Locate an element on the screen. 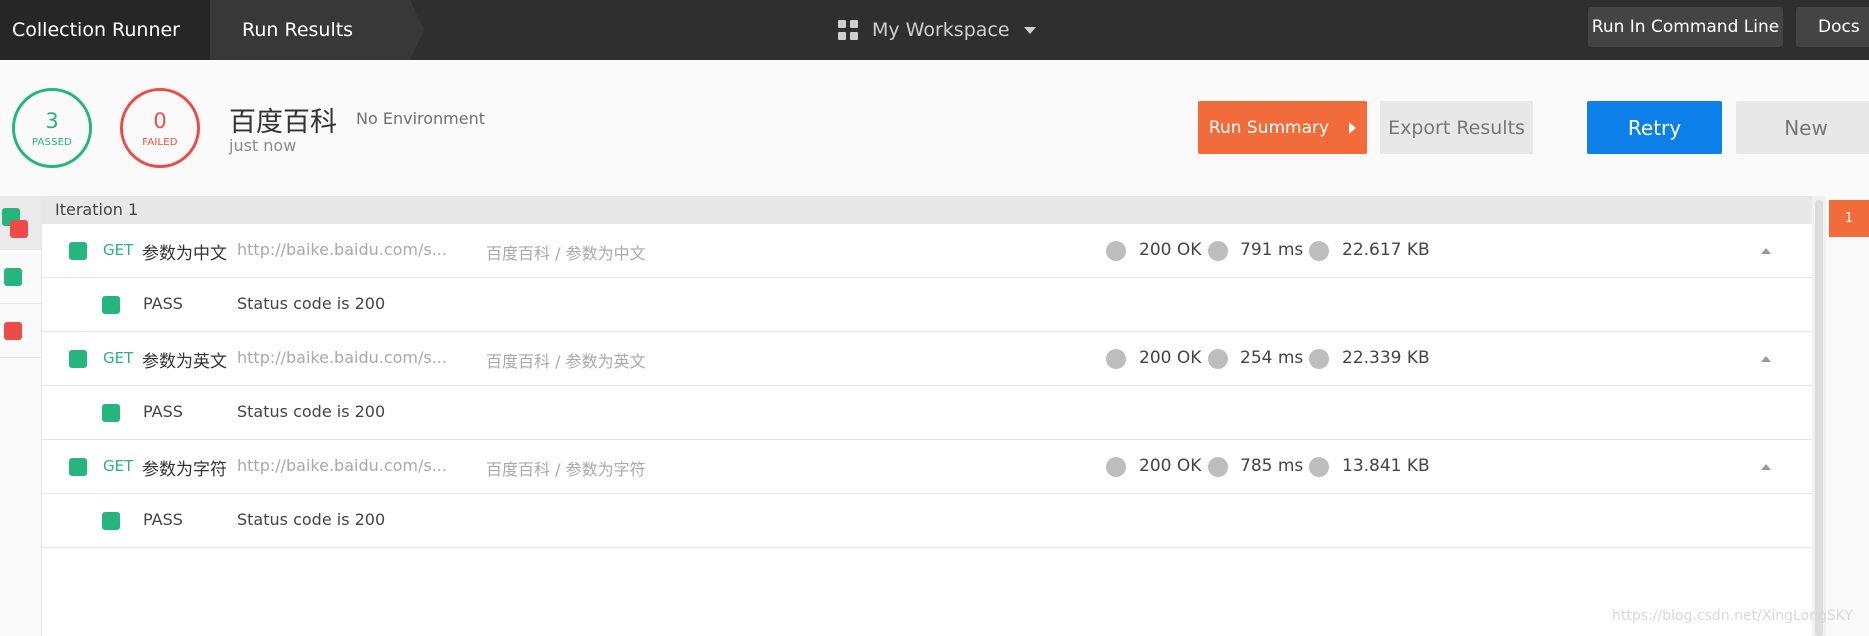 The width and height of the screenshot is (1869, 636). breadcrumb-collection-runner: Collection Runner is located at coordinates (112, 30).